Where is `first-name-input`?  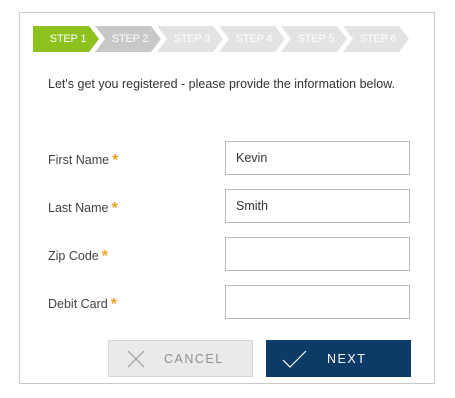 first-name-input is located at coordinates (317, 158).